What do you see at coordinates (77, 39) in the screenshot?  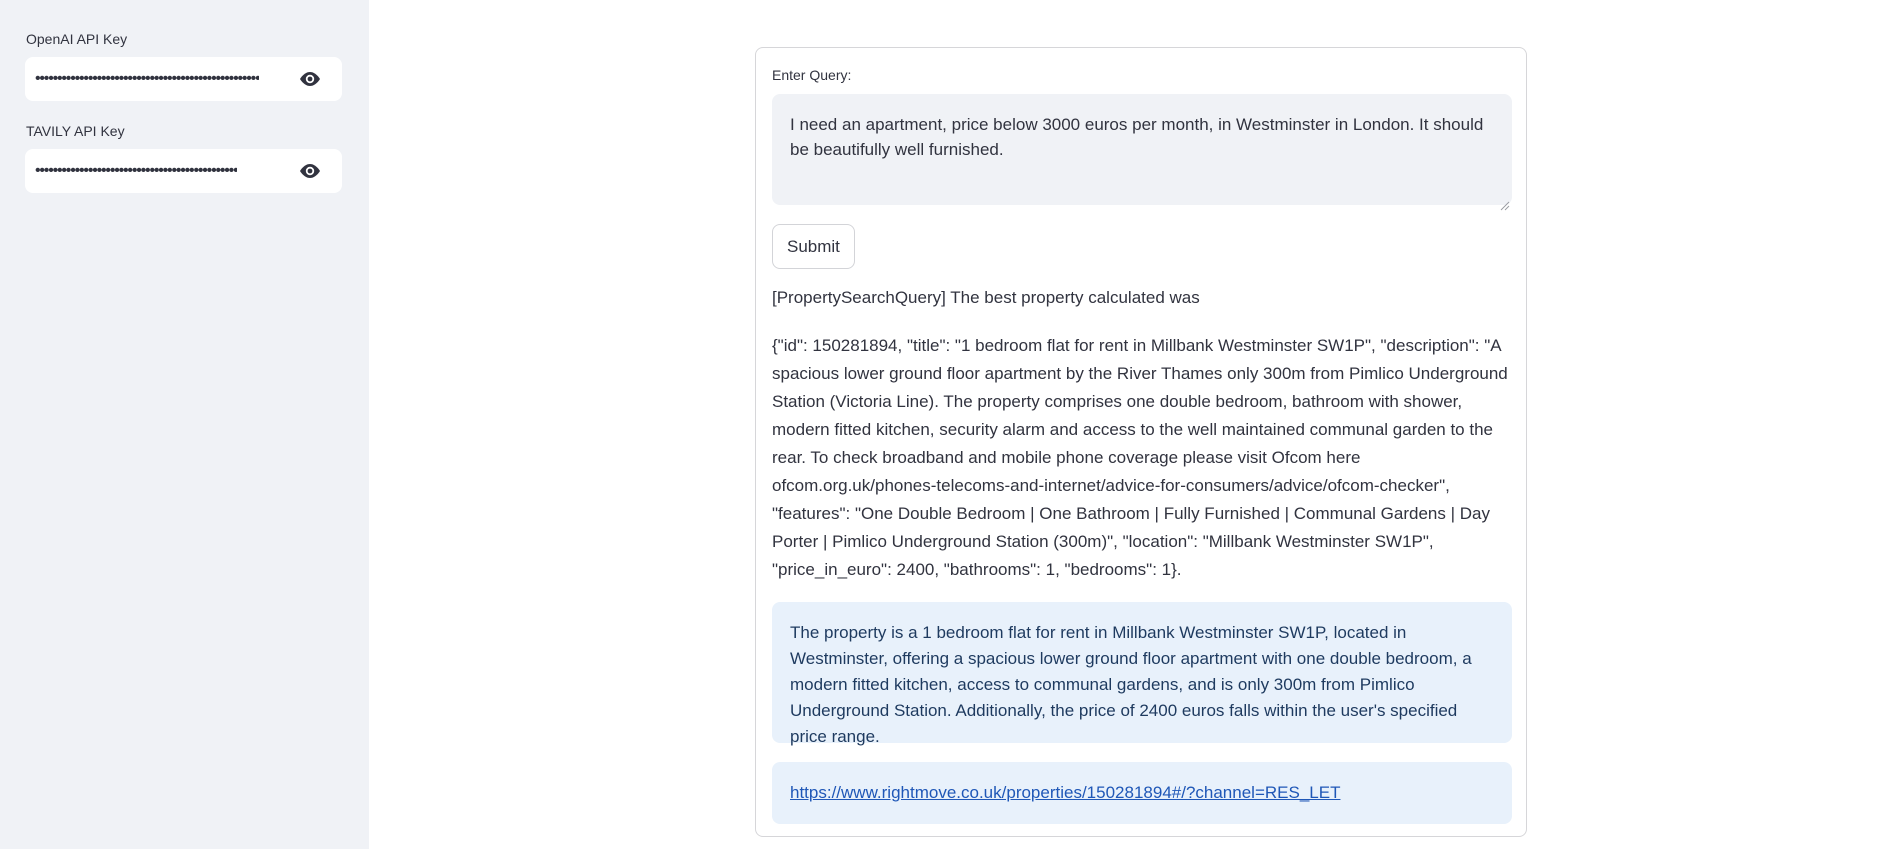 I see `openai-key-label: OpenAI API Key` at bounding box center [77, 39].